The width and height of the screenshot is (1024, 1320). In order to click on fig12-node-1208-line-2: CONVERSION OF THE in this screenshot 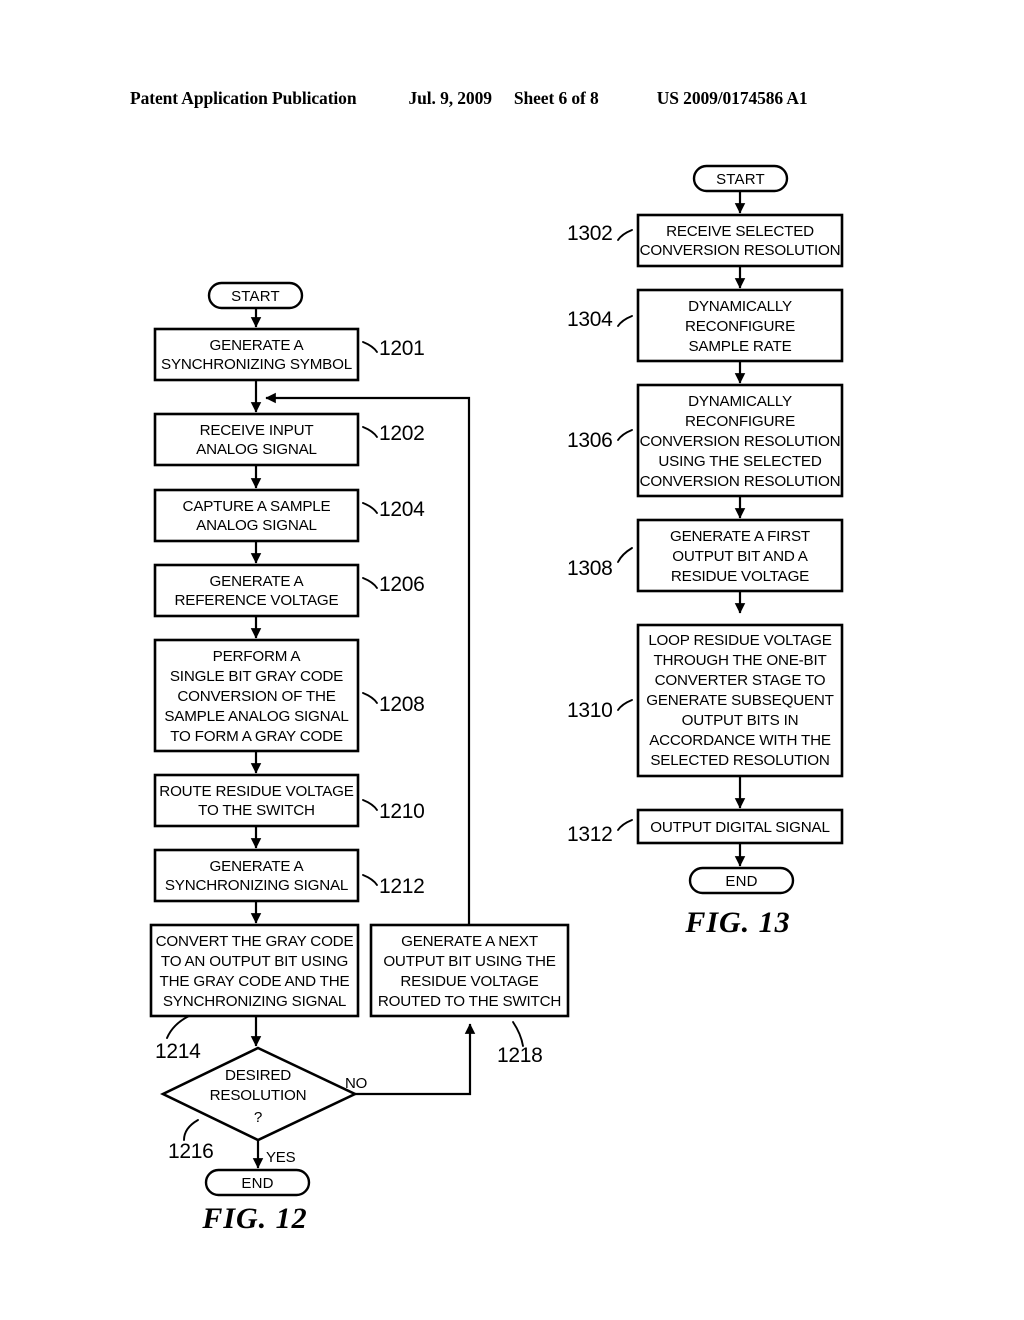, I will do `click(256, 696)`.